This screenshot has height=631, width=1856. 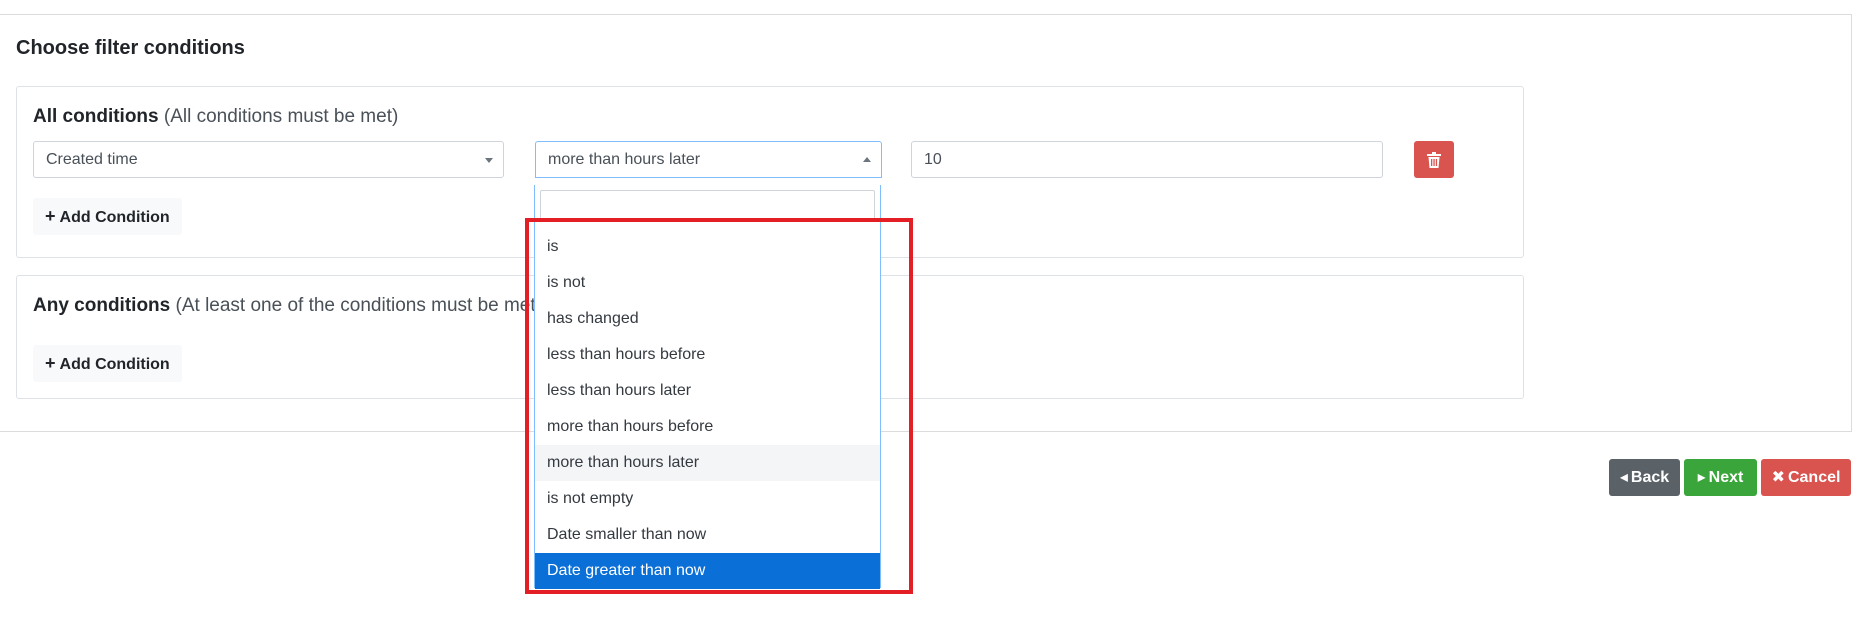 I want to click on value-input-text: 10, so click(x=933, y=159).